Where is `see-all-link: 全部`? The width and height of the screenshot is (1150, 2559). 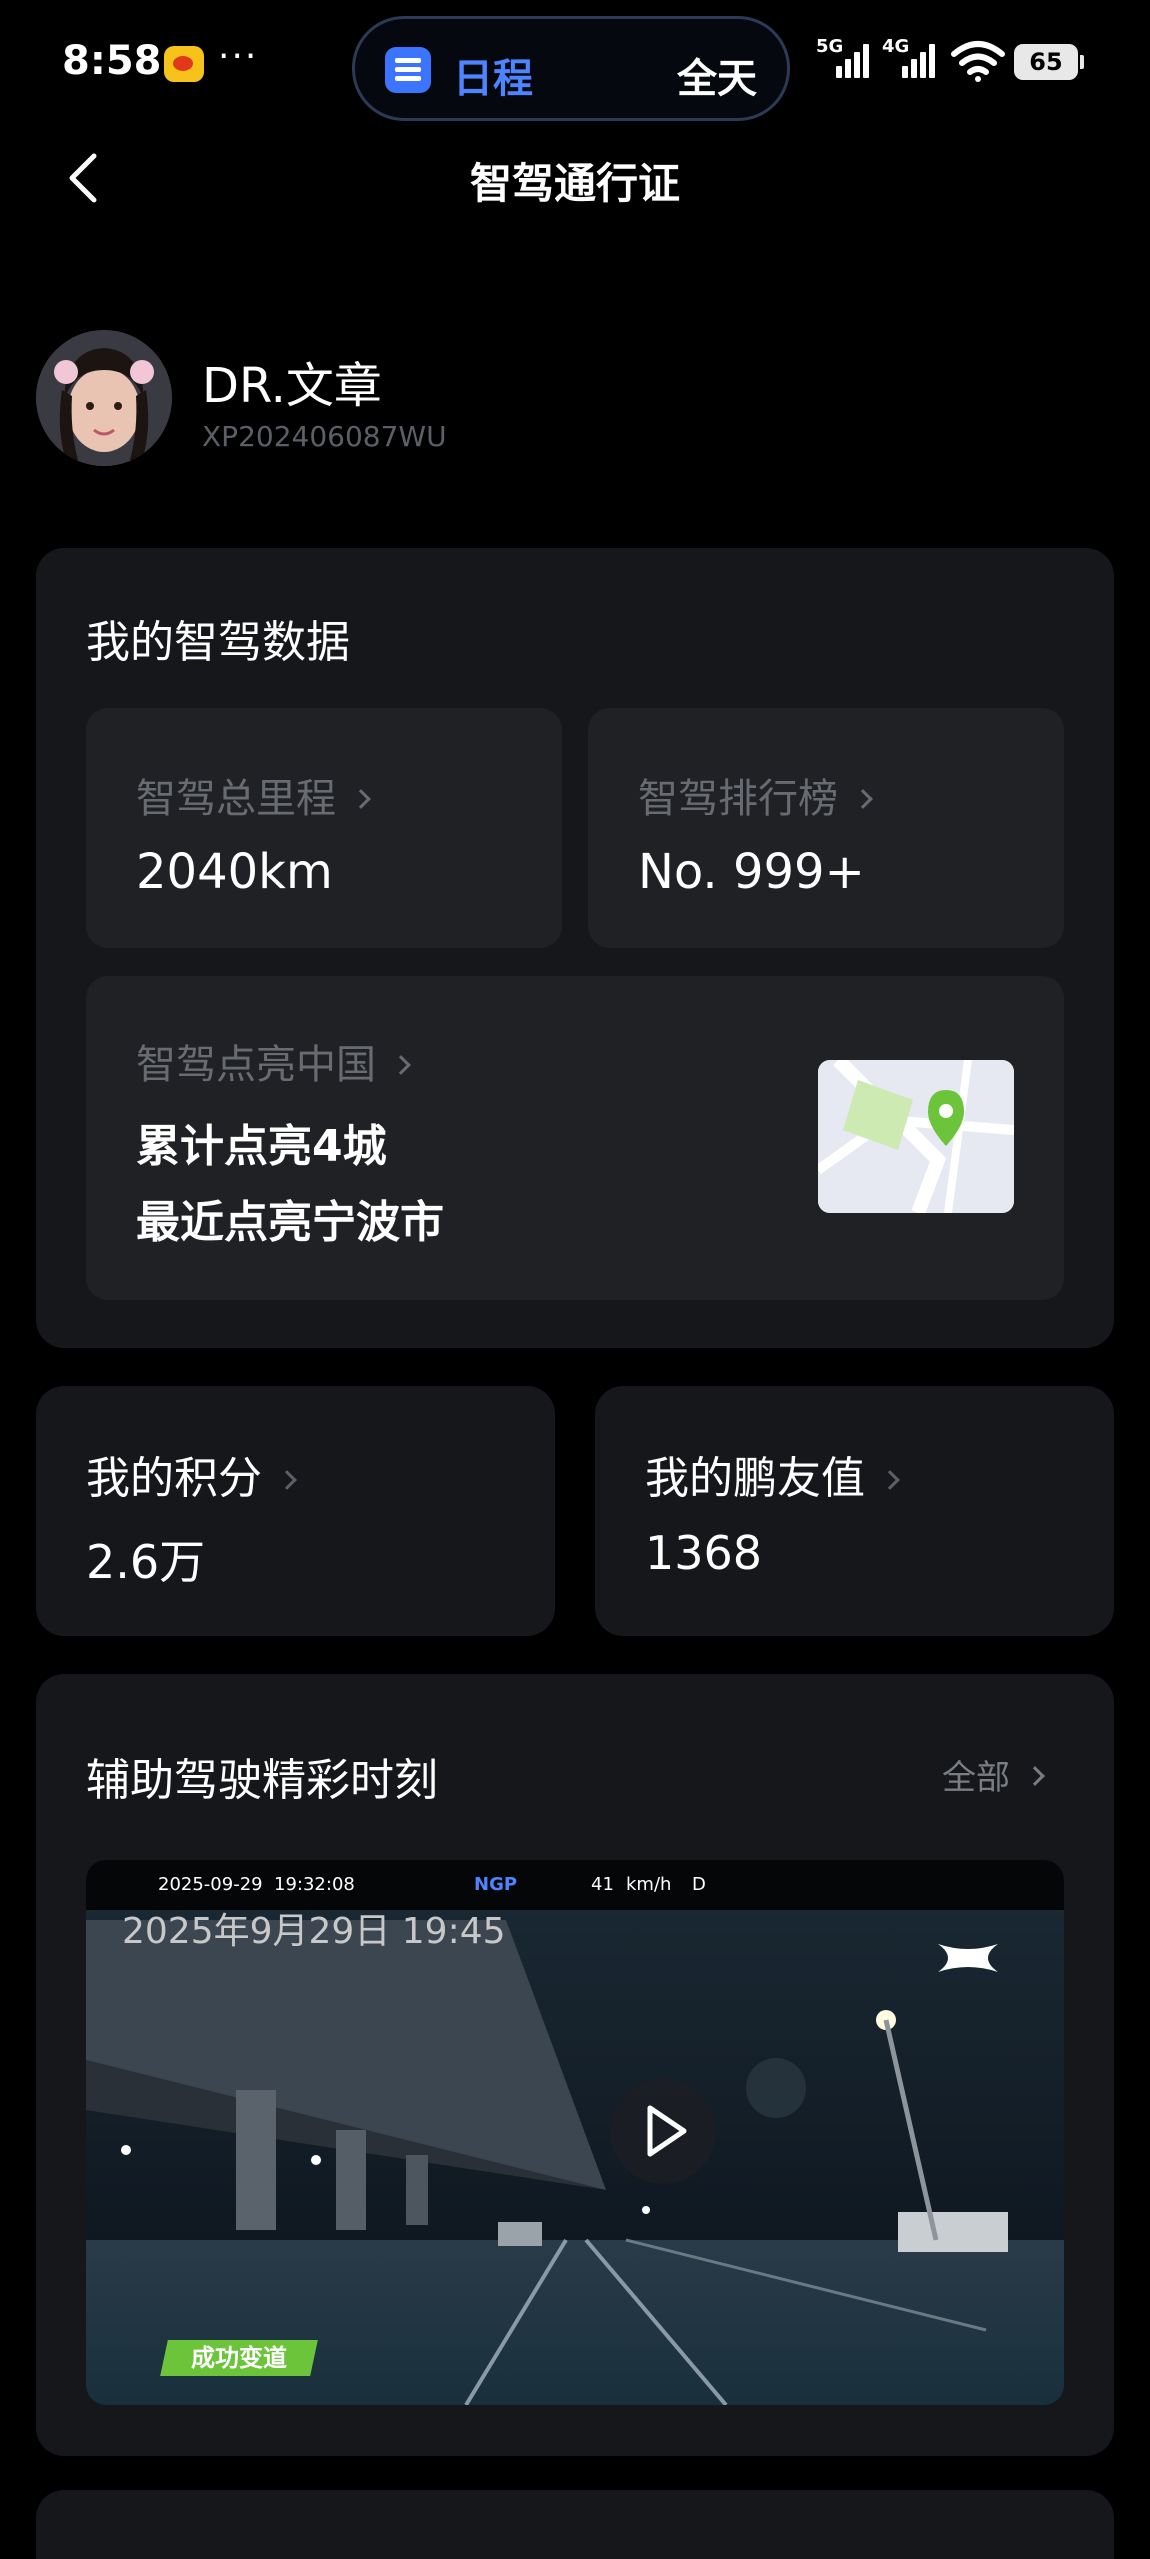 see-all-link: 全部 is located at coordinates (993, 1774).